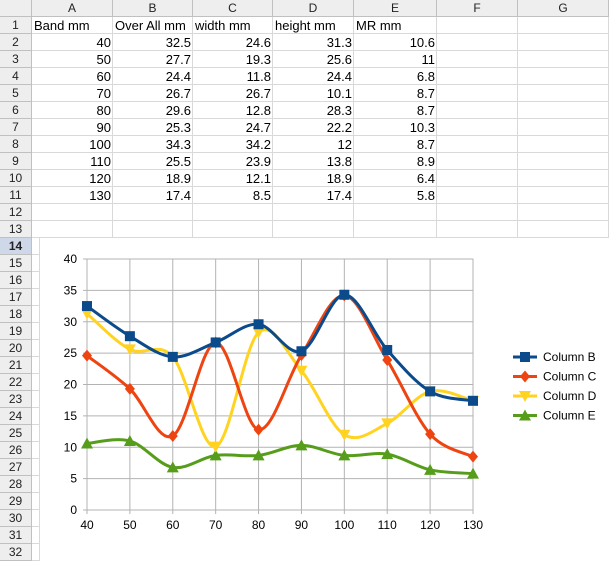  Describe the element at coordinates (313, 59) in the screenshot. I see `data-cell: 25.6` at that location.